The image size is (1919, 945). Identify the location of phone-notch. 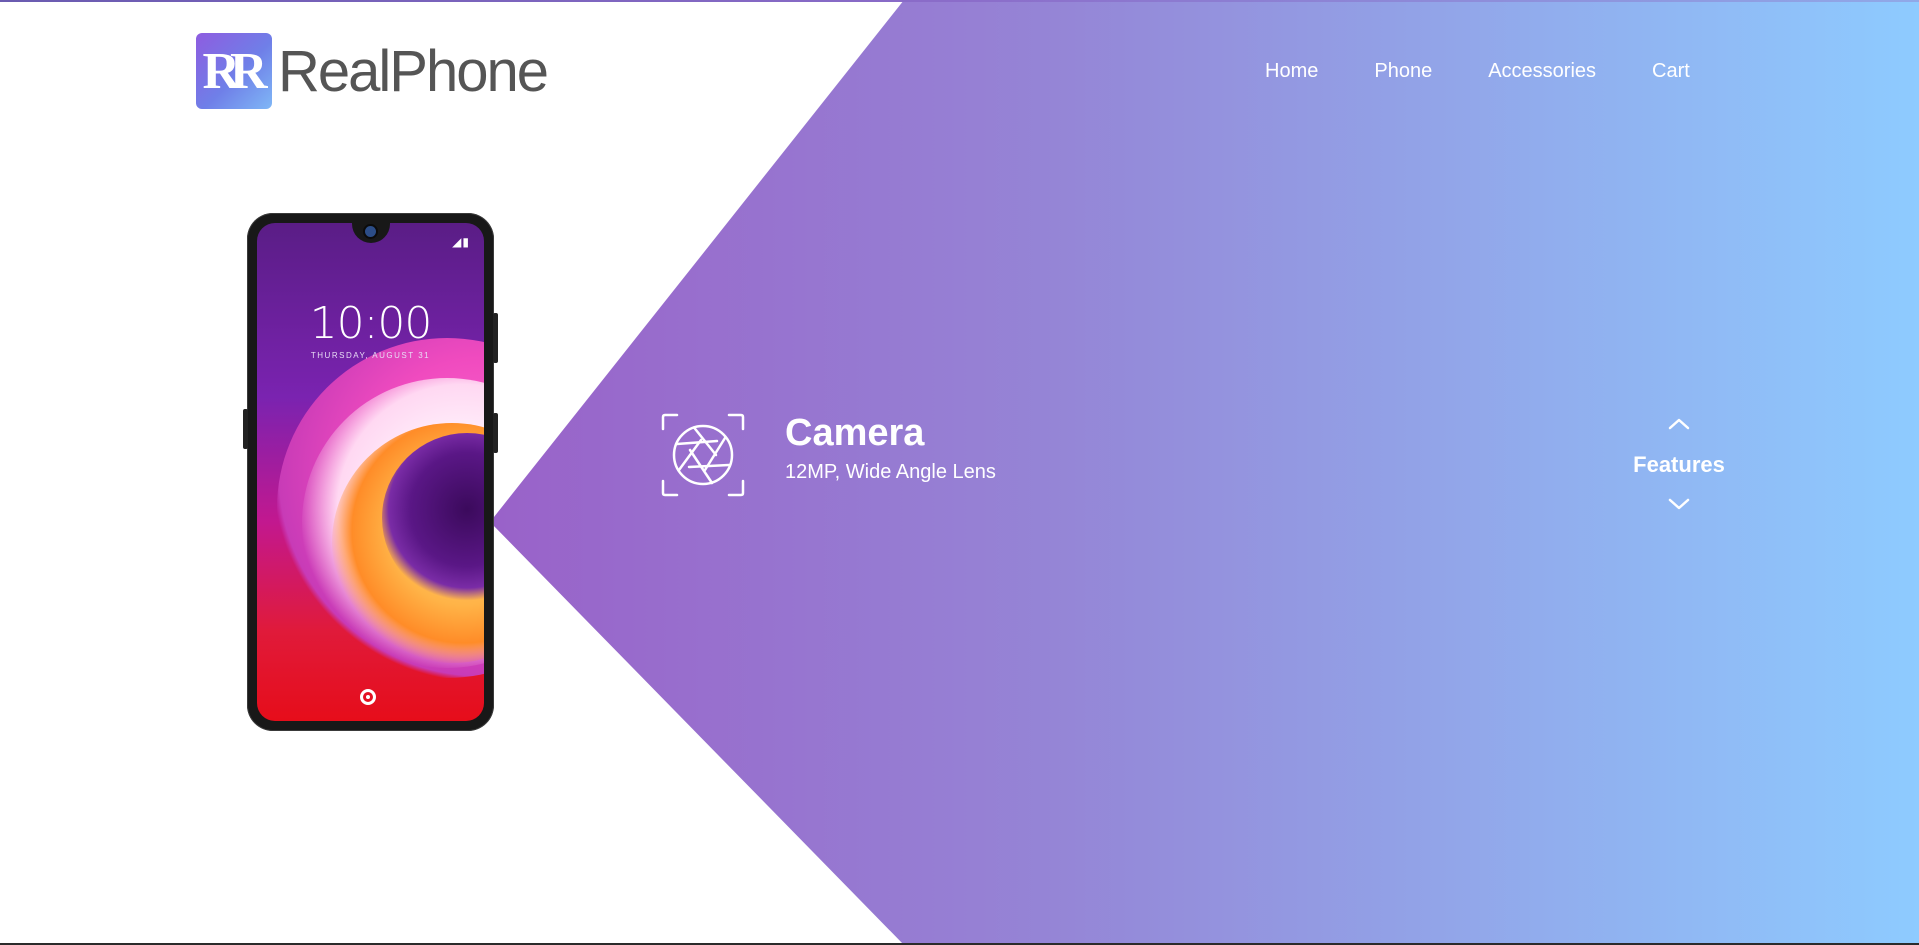
(371, 233).